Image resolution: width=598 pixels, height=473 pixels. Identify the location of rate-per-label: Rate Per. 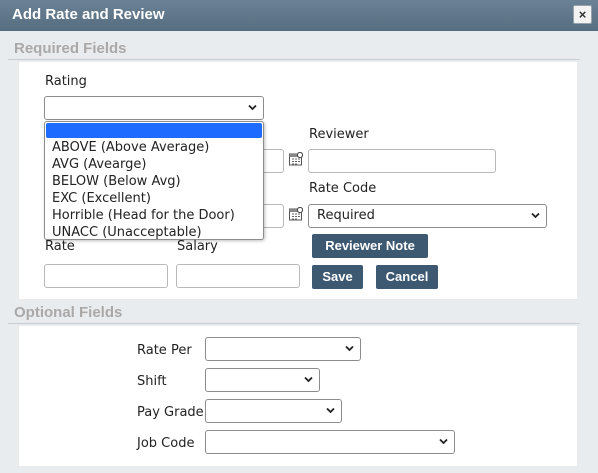
(164, 350).